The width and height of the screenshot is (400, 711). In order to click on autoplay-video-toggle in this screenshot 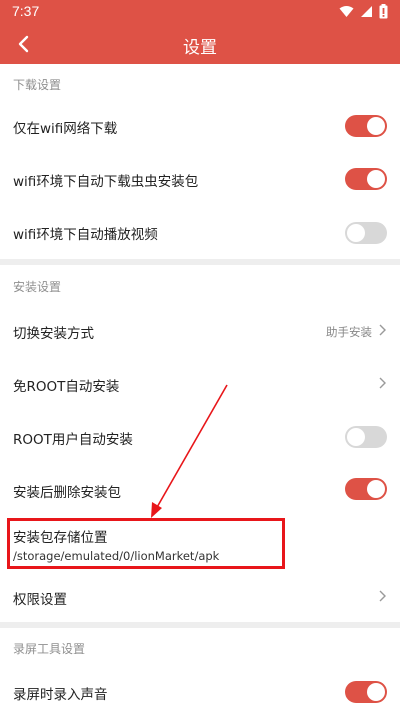, I will do `click(366, 233)`.